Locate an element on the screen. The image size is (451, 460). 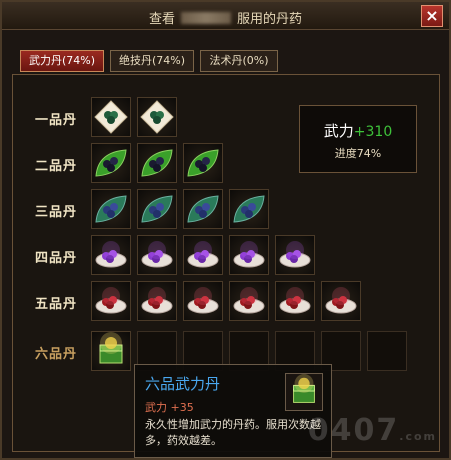
row-label-5: 五品丹 is located at coordinates (56, 304).